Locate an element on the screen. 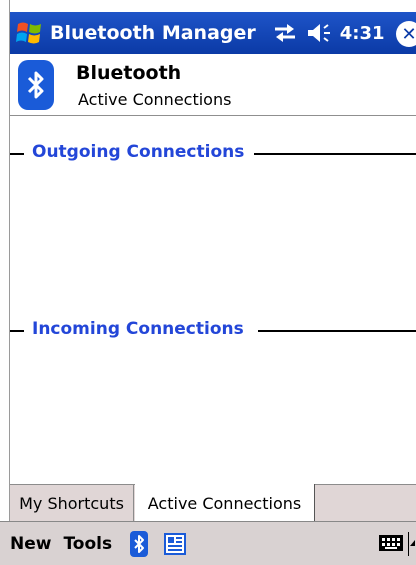 The height and width of the screenshot is (565, 416). new-menu: New is located at coordinates (30, 544).